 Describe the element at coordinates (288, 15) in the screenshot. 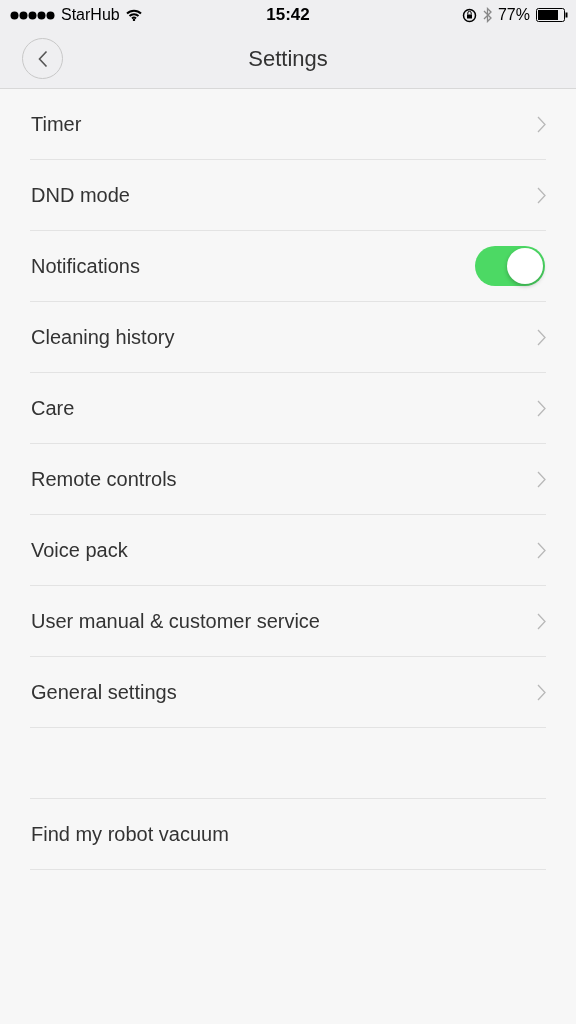

I see `clock-time: 15:42` at that location.